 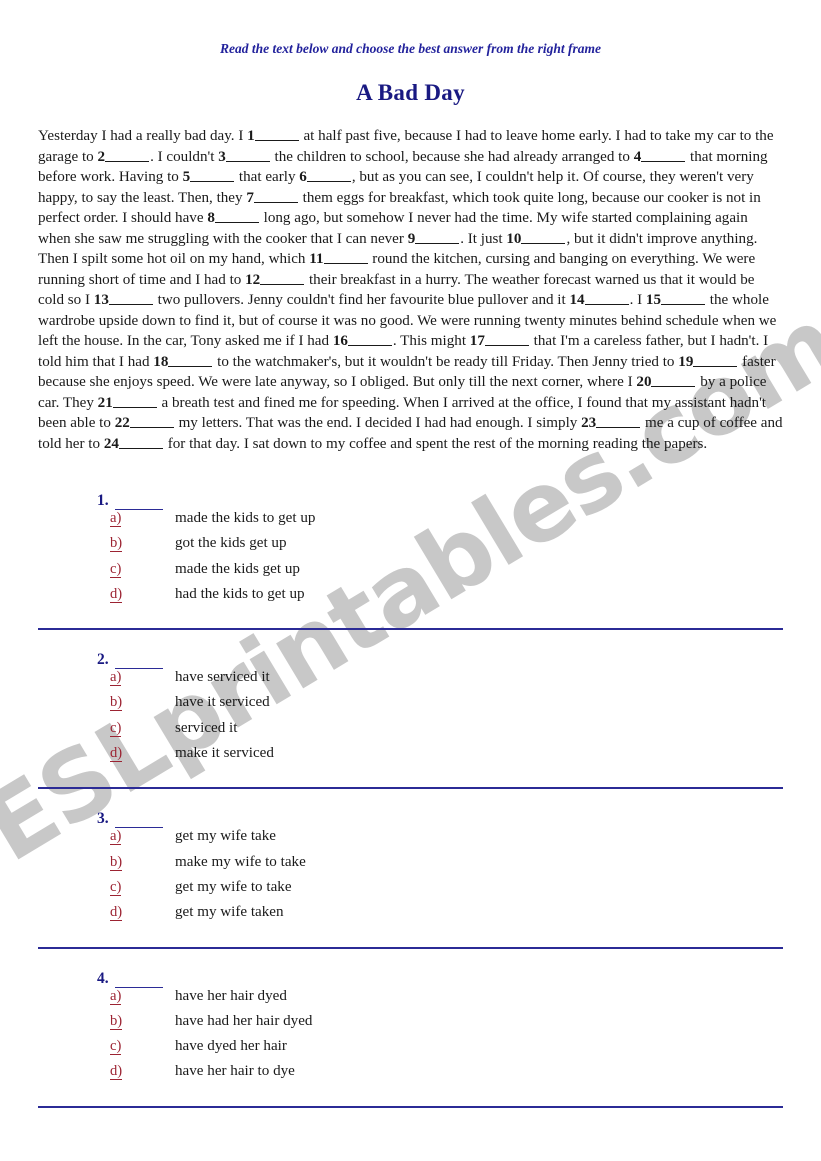 I want to click on answer-option: b) have it serviced, so click(x=410, y=706).